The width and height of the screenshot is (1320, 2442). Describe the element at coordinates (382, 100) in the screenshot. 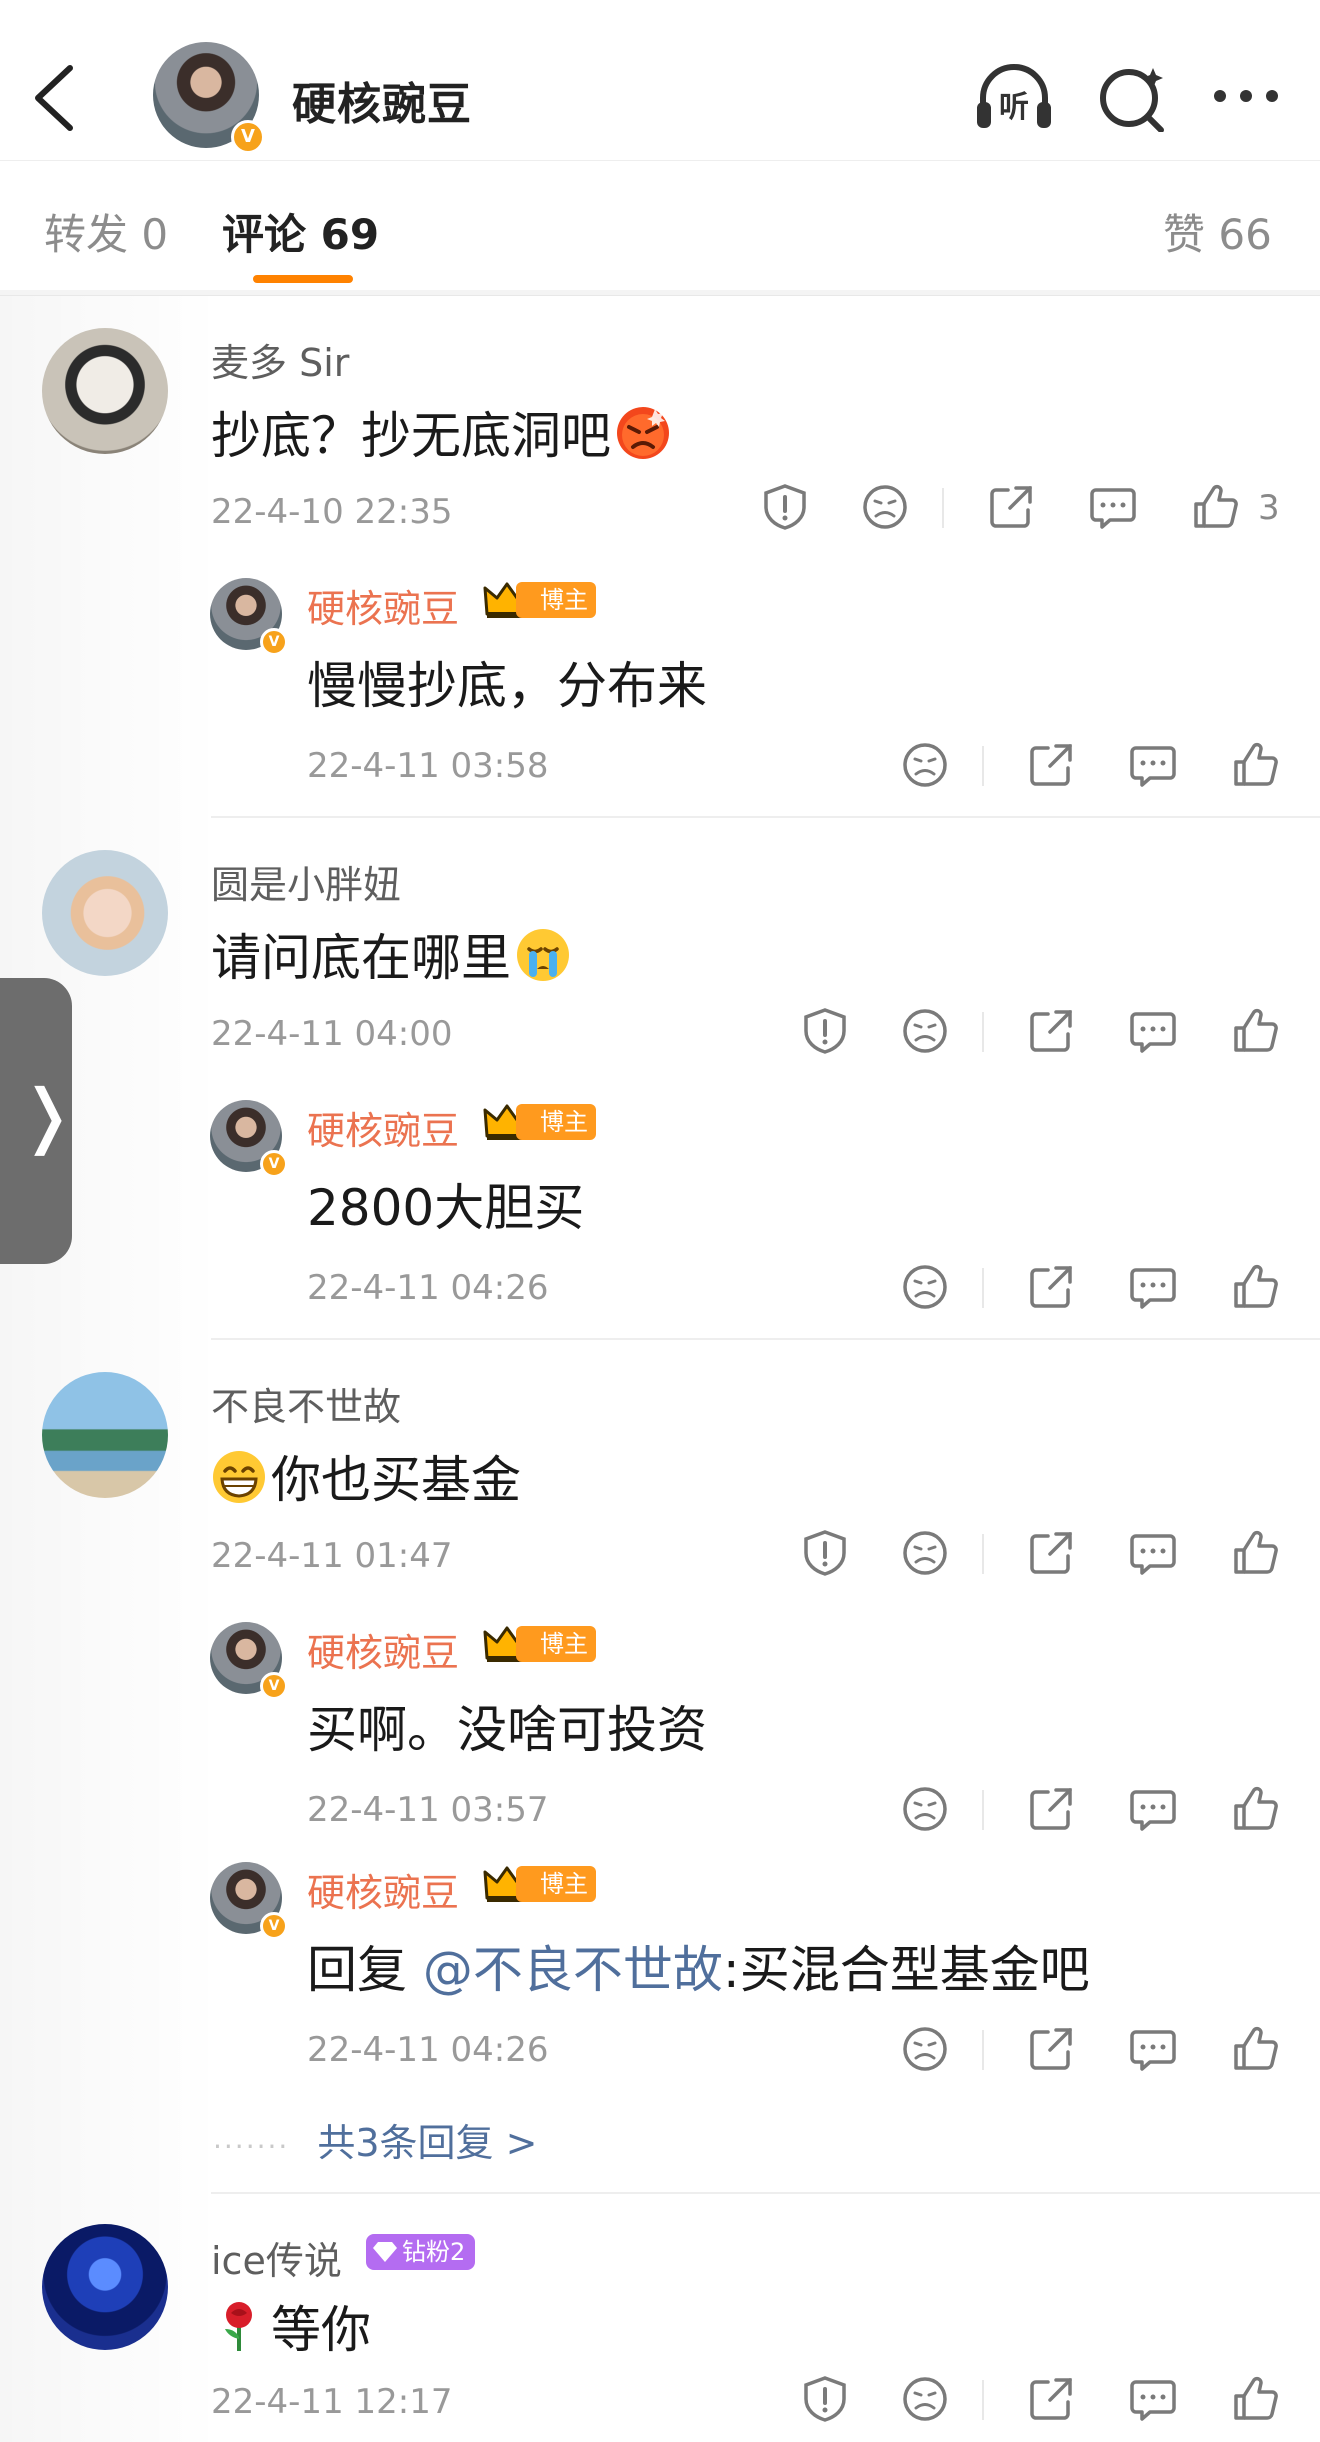

I see `page-title: 硬核豌豆` at that location.